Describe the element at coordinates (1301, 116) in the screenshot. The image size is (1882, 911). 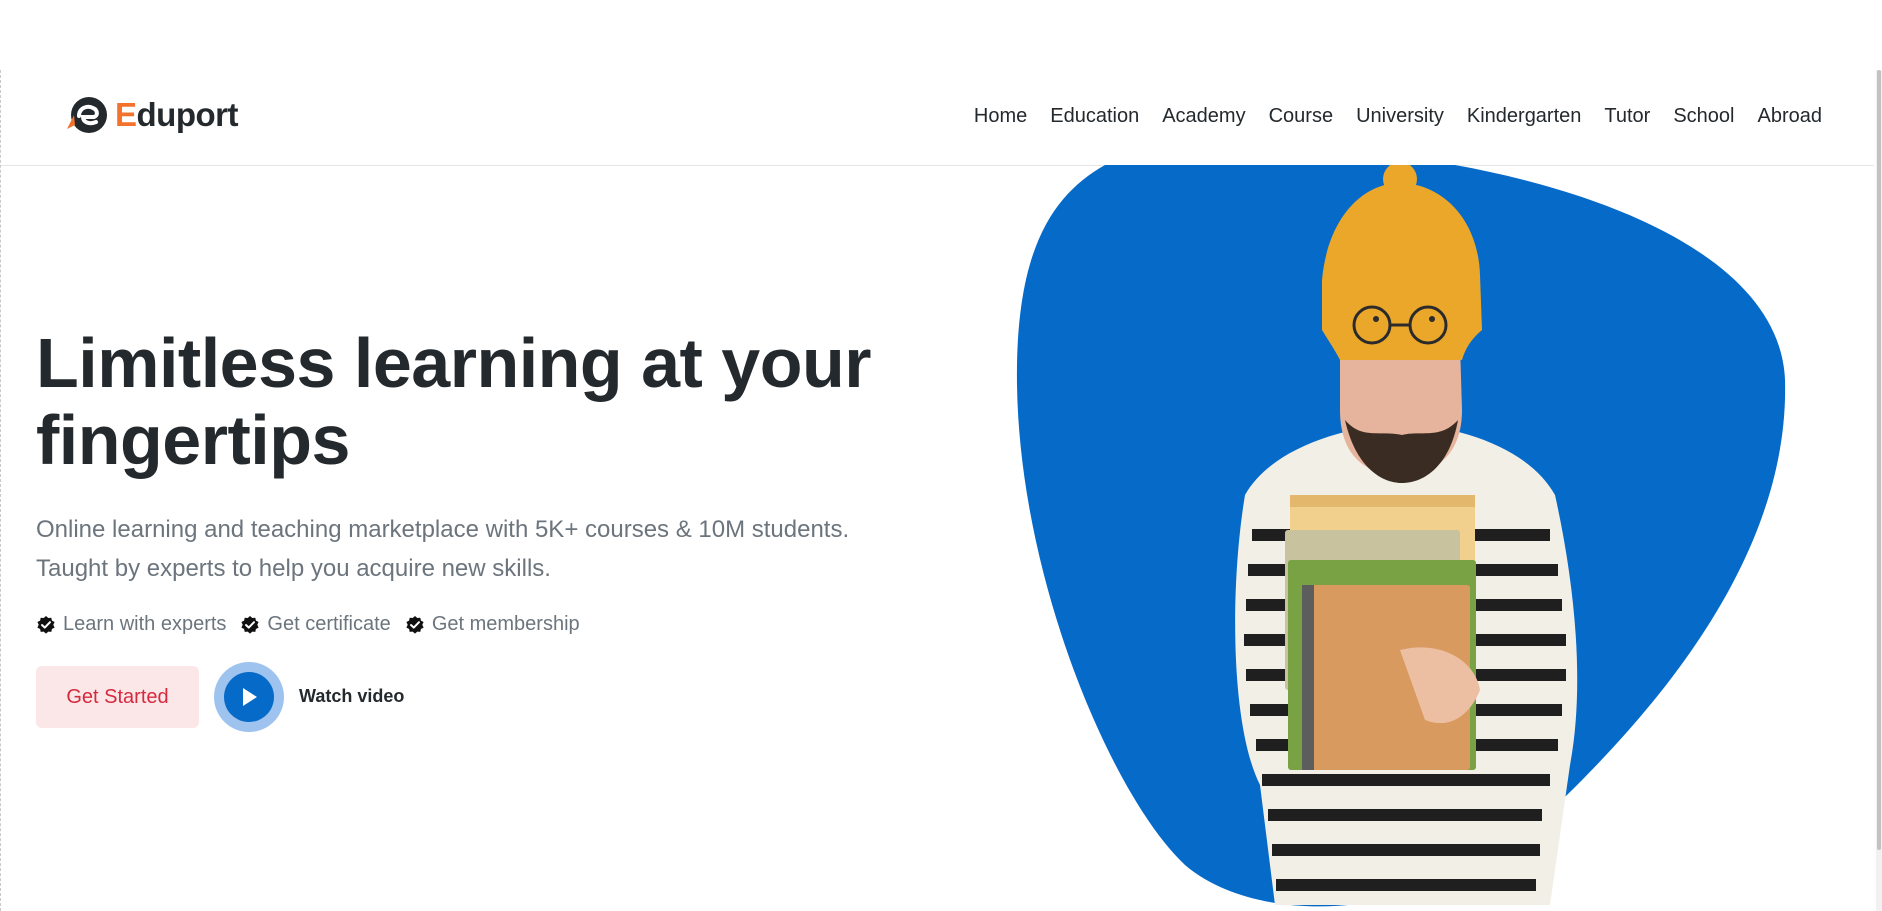
I see `nav-item-course: Course` at that location.